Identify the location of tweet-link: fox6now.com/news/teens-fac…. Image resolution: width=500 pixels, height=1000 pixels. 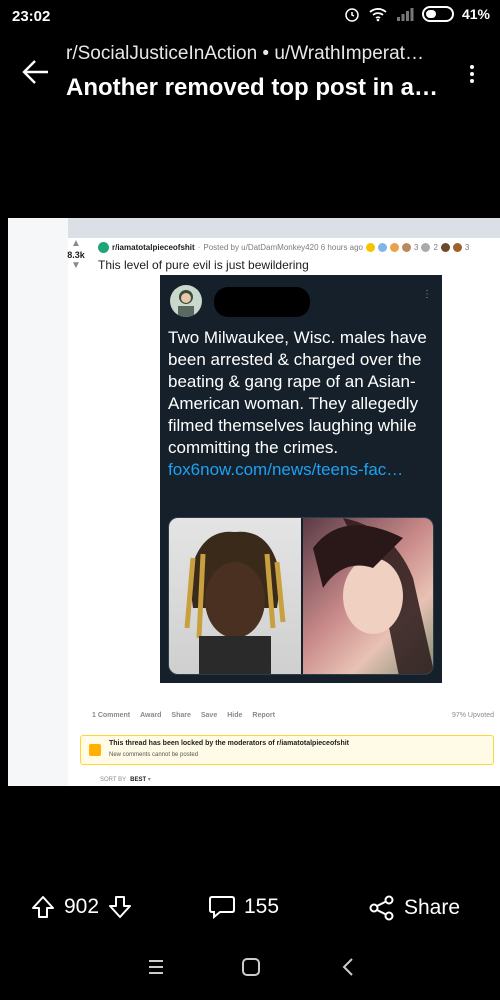
(286, 469).